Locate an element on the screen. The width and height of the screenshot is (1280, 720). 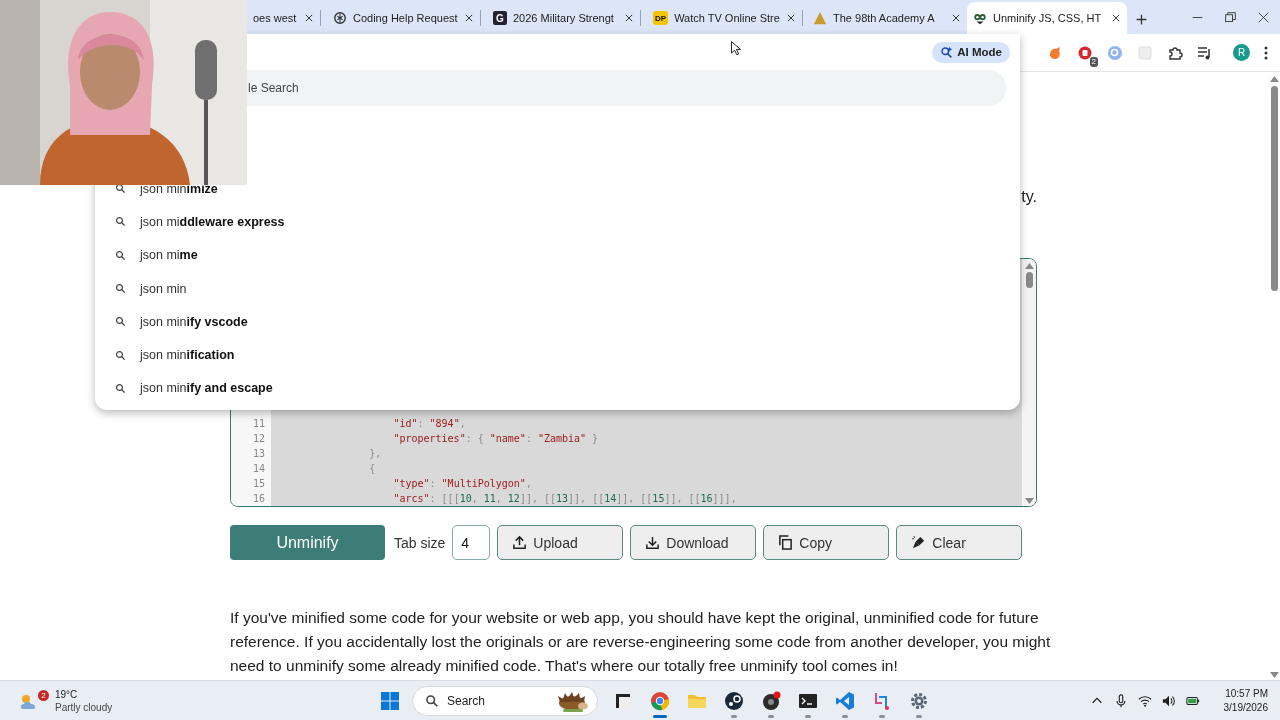
site-logo: DP is located at coordinates (661, 18).